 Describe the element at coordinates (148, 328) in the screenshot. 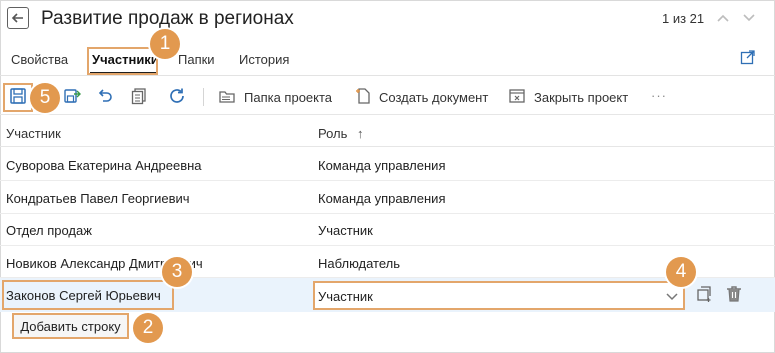

I see `callout-badge-2: 2` at that location.